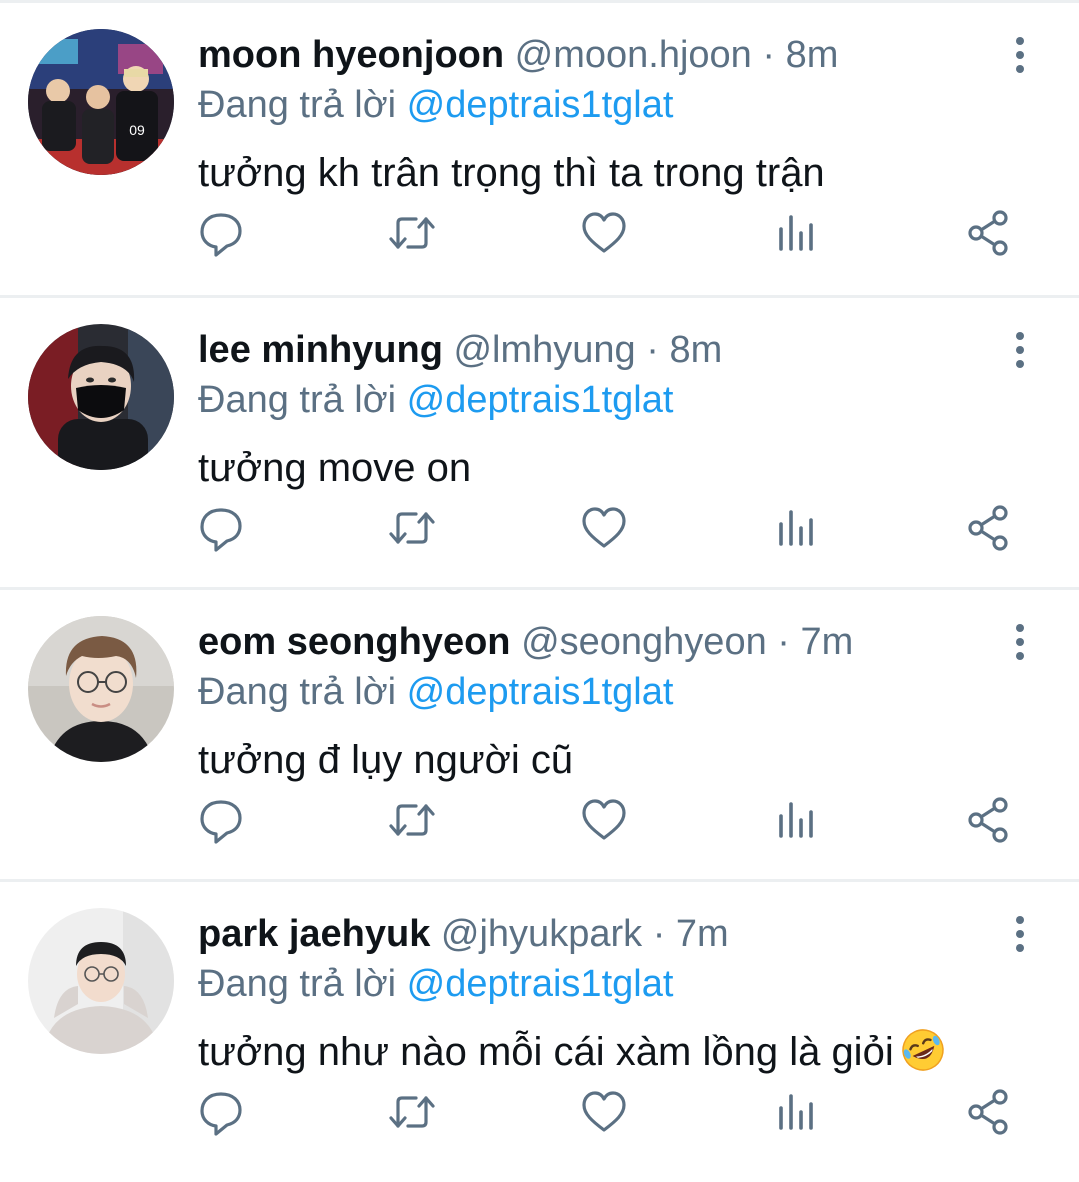 The height and width of the screenshot is (1182, 1079). I want to click on rolling-on-floor-laughing-emoji, so click(922, 1050).